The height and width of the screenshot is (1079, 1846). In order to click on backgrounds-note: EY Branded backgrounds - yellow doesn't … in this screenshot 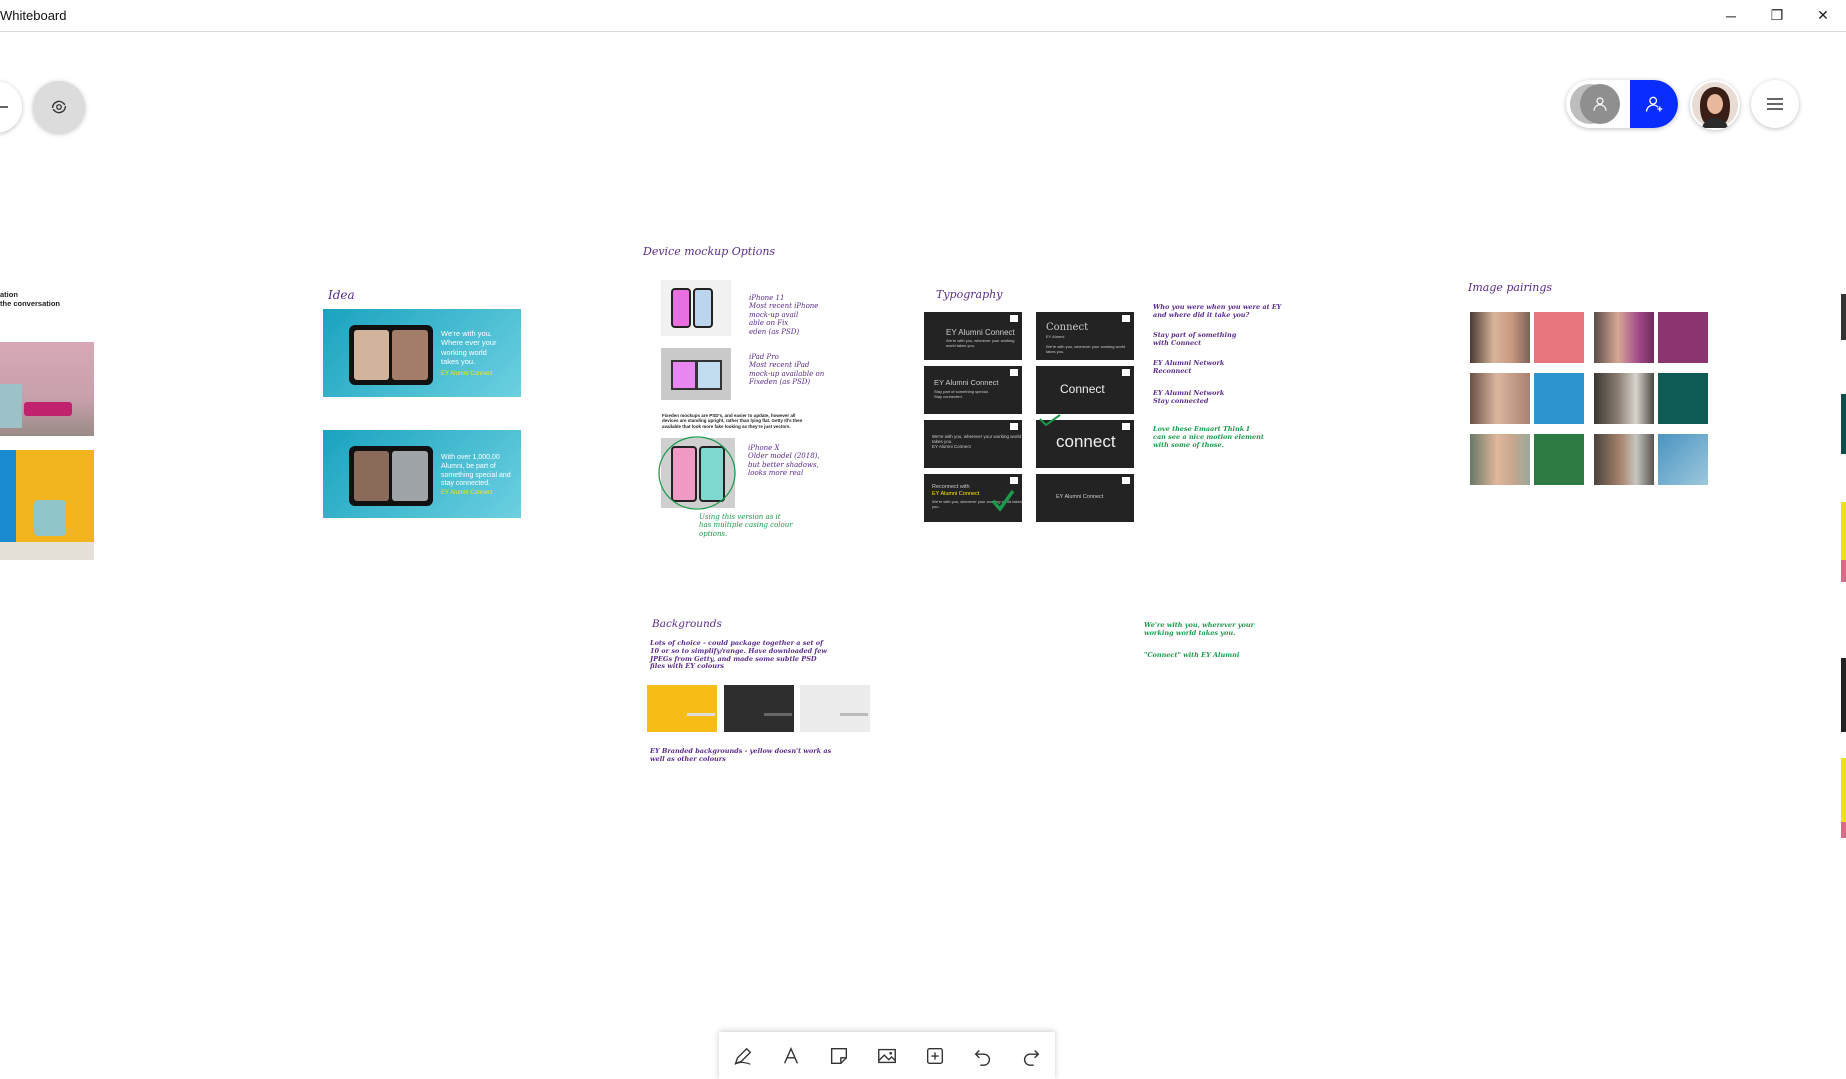, I will do `click(740, 755)`.